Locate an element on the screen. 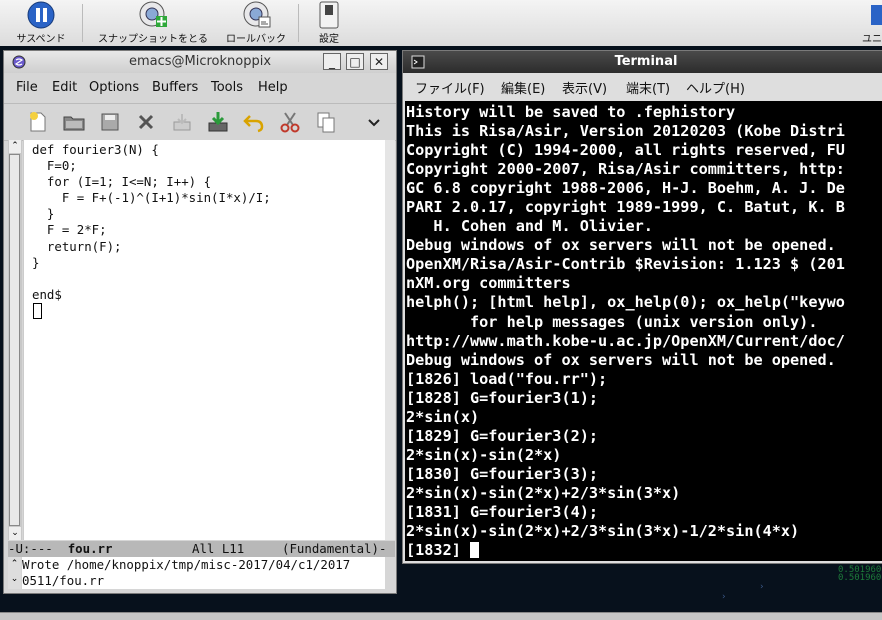  emacs-modeline: -U:--- fou.rr All L11 (Fundamental)- is located at coordinates (201, 549).